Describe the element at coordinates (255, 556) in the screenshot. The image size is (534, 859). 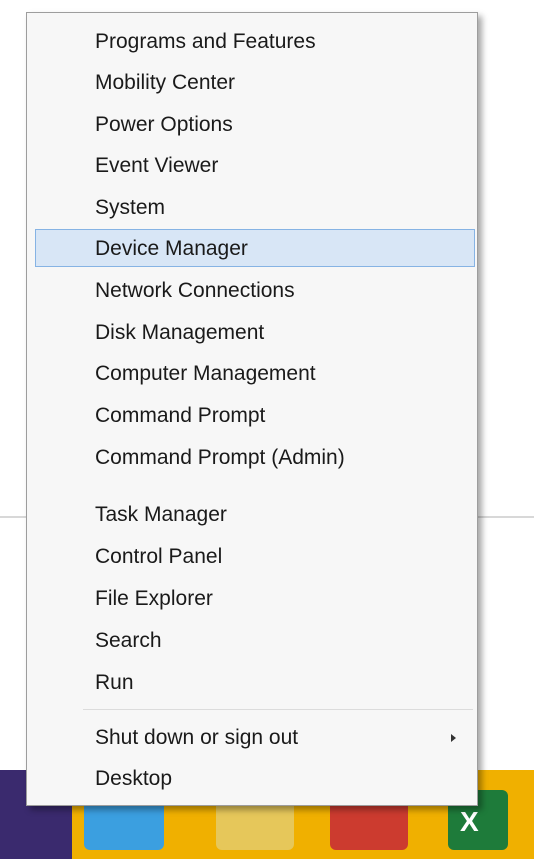
I see `menu-item-control-panel: Control Panel` at that location.